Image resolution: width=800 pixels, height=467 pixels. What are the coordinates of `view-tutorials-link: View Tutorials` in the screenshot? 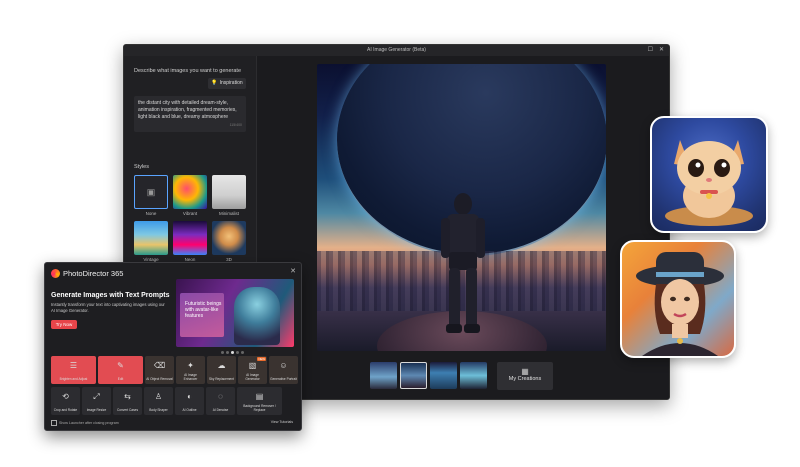 It's located at (282, 422).